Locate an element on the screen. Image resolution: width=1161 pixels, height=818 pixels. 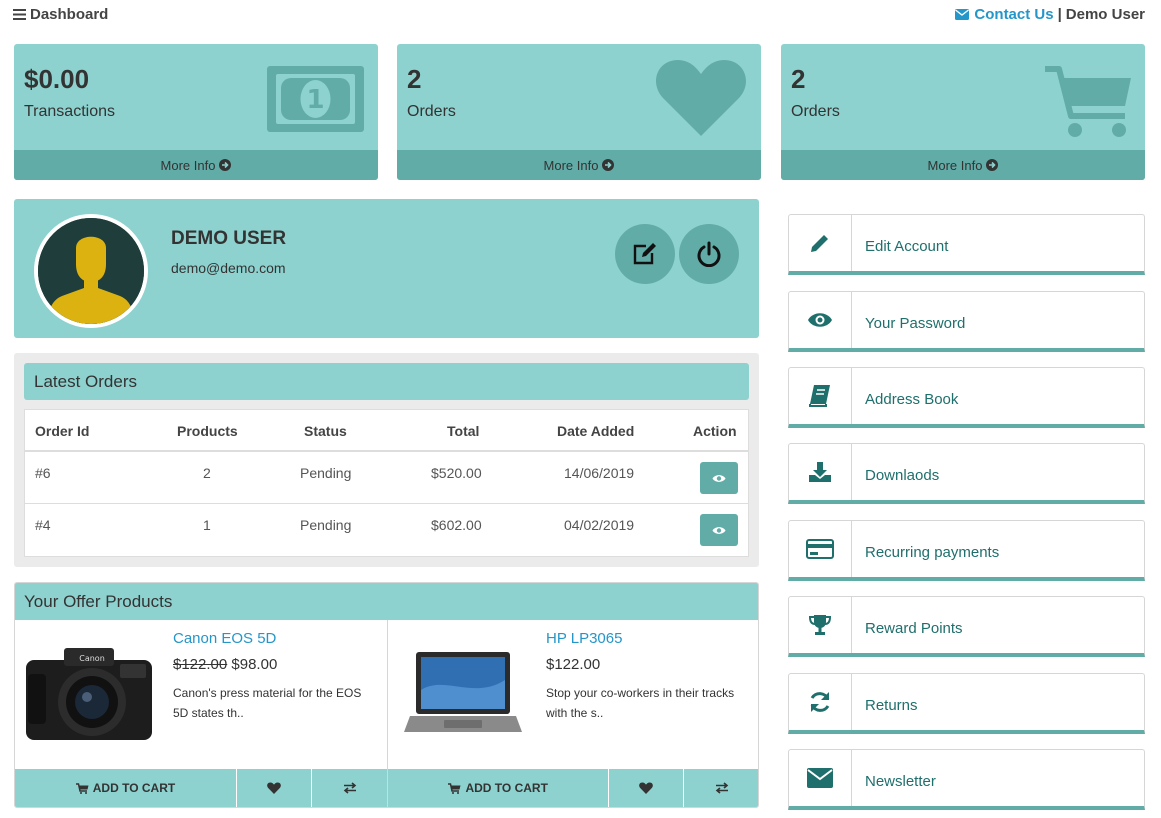
menu-label: Recurring payments is located at coordinates (932, 552).